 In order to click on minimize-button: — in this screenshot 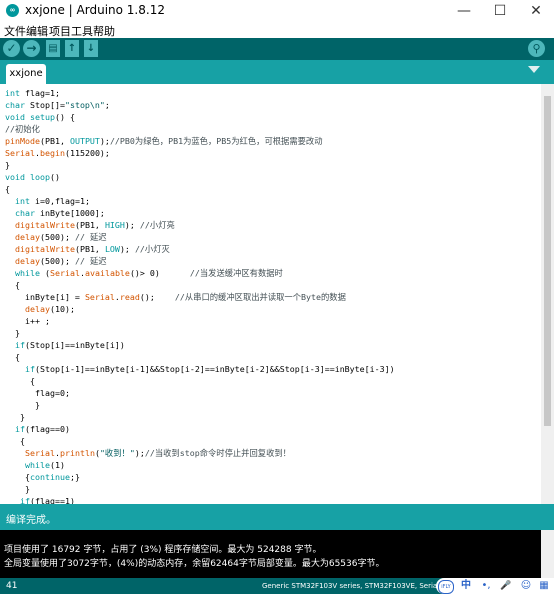, I will do `click(464, 11)`.